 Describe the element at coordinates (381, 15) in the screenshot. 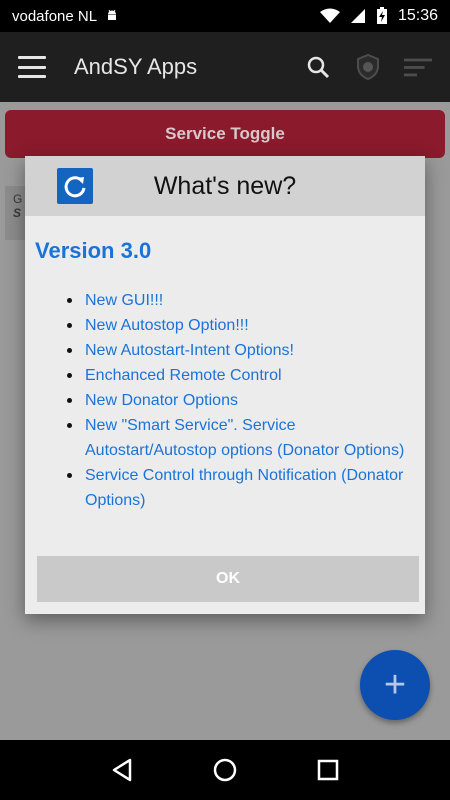

I see `battery-charging-icon` at that location.